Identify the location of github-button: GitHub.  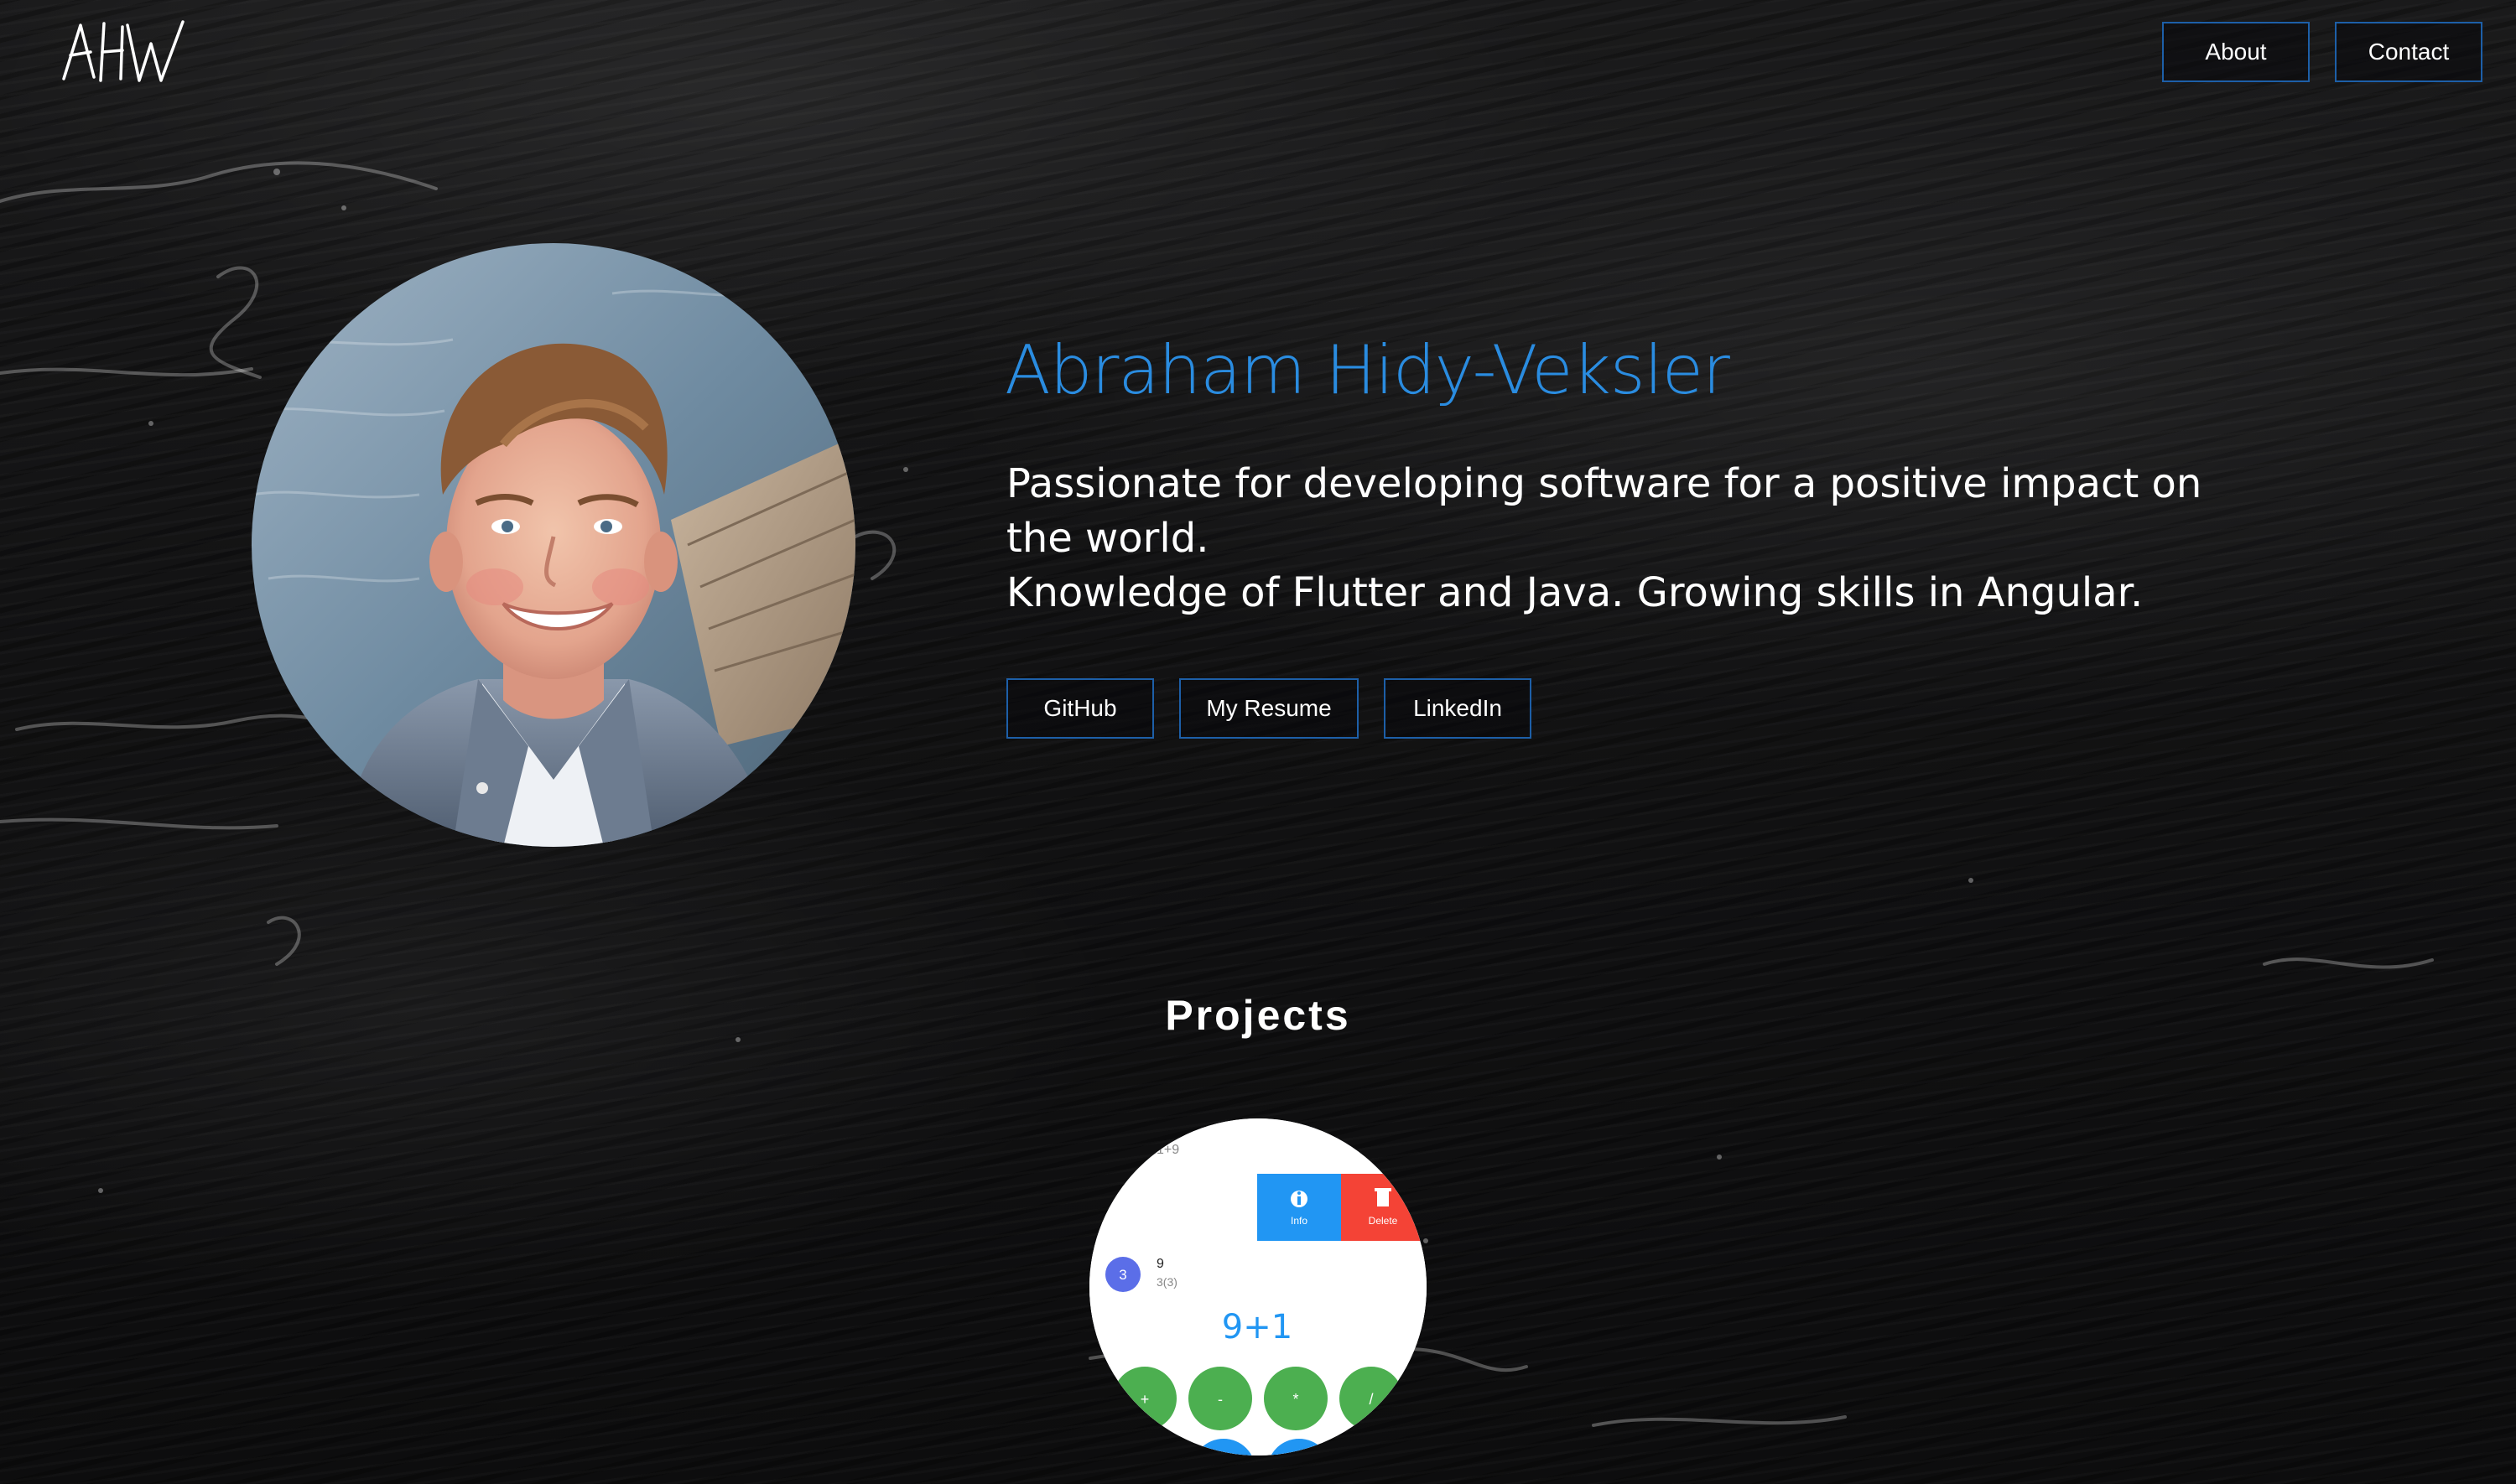
(1080, 708).